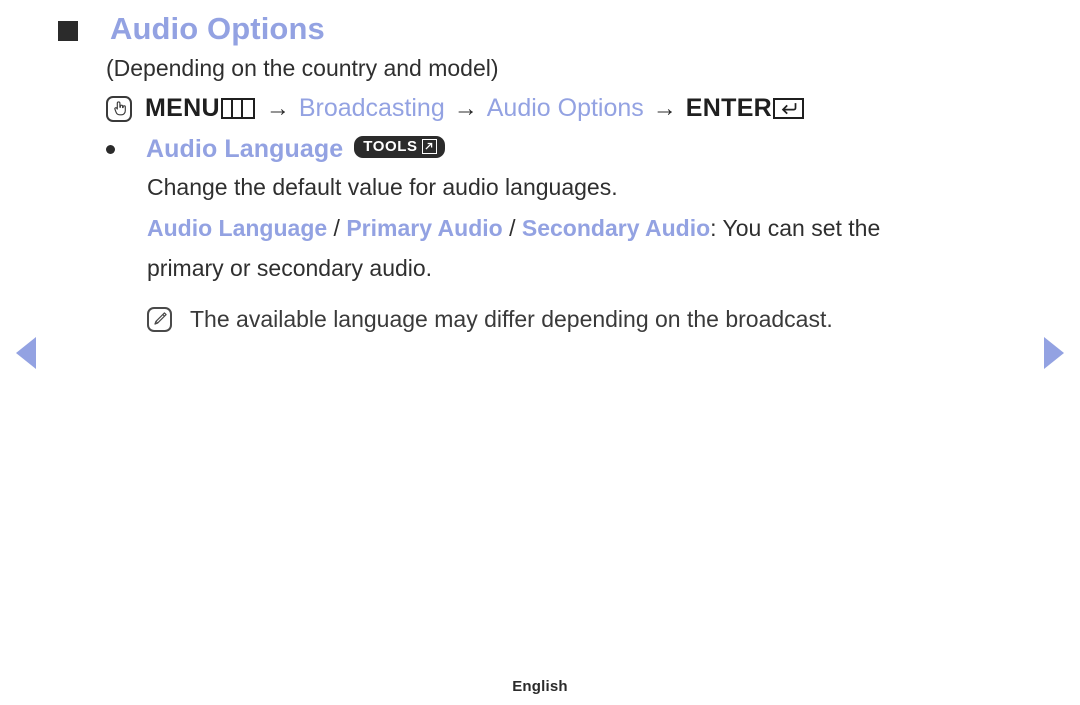 This screenshot has width=1080, height=705. What do you see at coordinates (540, 686) in the screenshot?
I see `footer-language: English` at bounding box center [540, 686].